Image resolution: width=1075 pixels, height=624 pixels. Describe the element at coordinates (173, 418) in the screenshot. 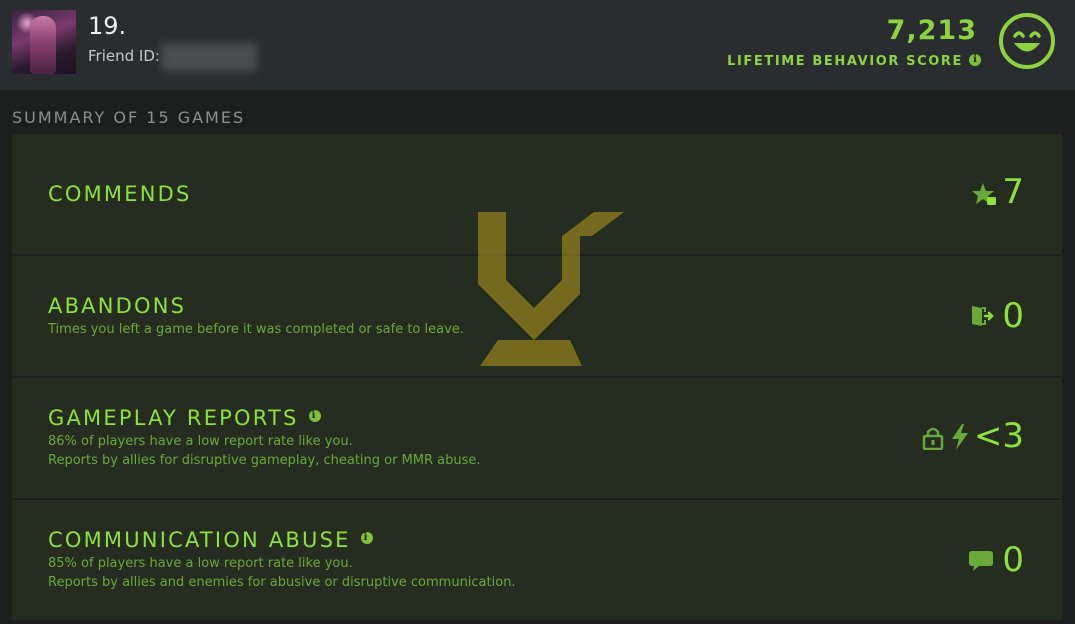

I see `gameplay-reports-title-text: GAMEPLAY REPORTS` at that location.